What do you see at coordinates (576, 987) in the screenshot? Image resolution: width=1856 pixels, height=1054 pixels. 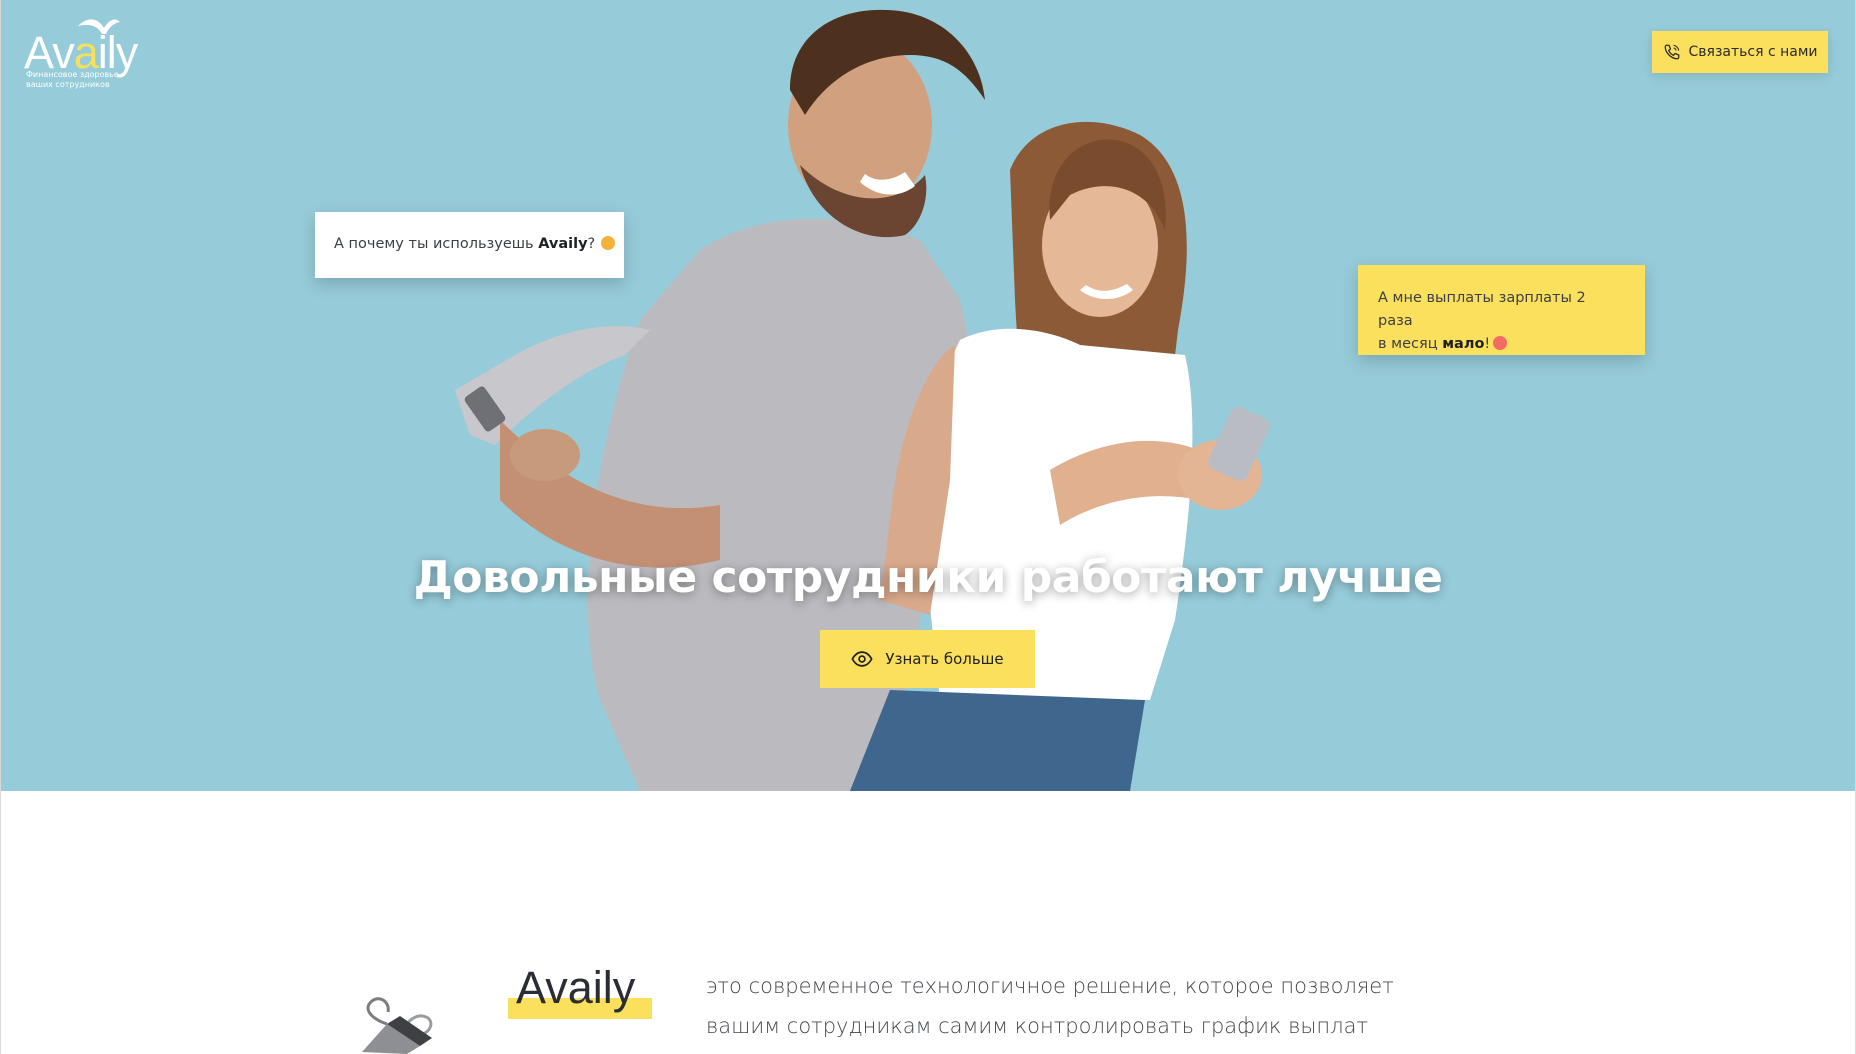 I see `about-brand-title: Availy` at bounding box center [576, 987].